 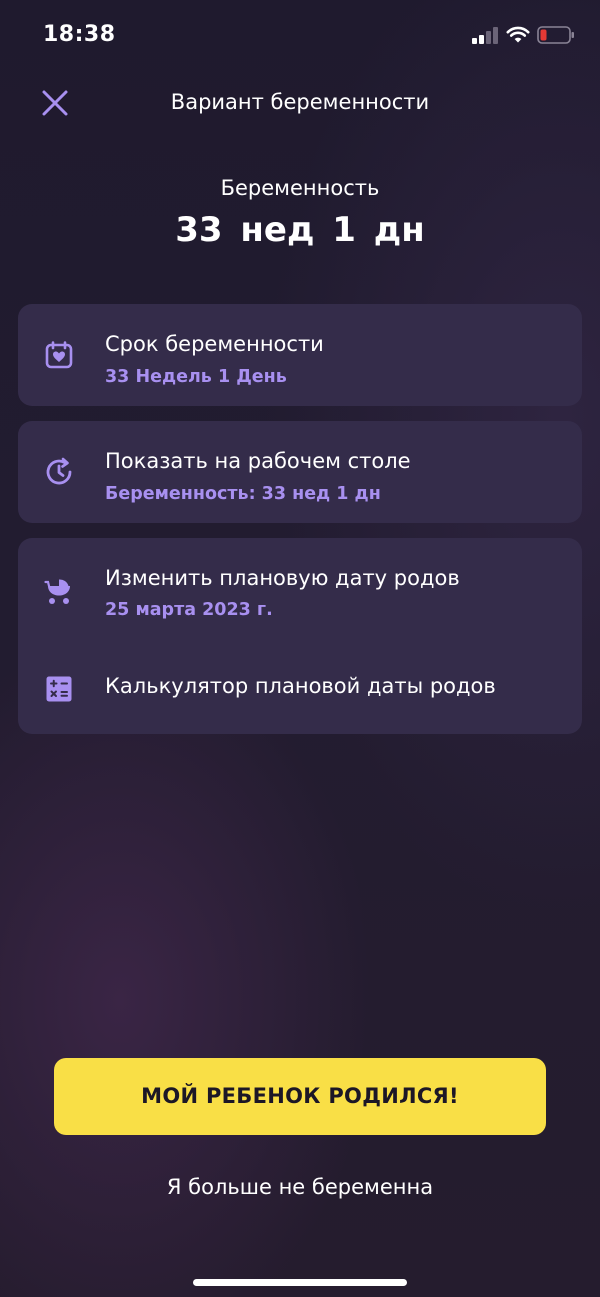 I want to click on term-row: Срок беременности 33 Недель 1 День, so click(x=300, y=355).